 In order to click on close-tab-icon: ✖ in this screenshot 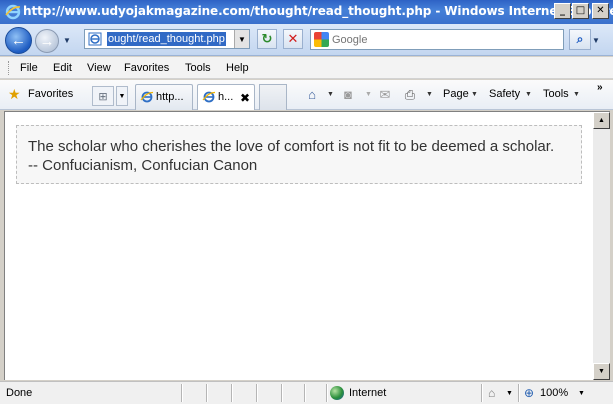, I will do `click(245, 98)`.